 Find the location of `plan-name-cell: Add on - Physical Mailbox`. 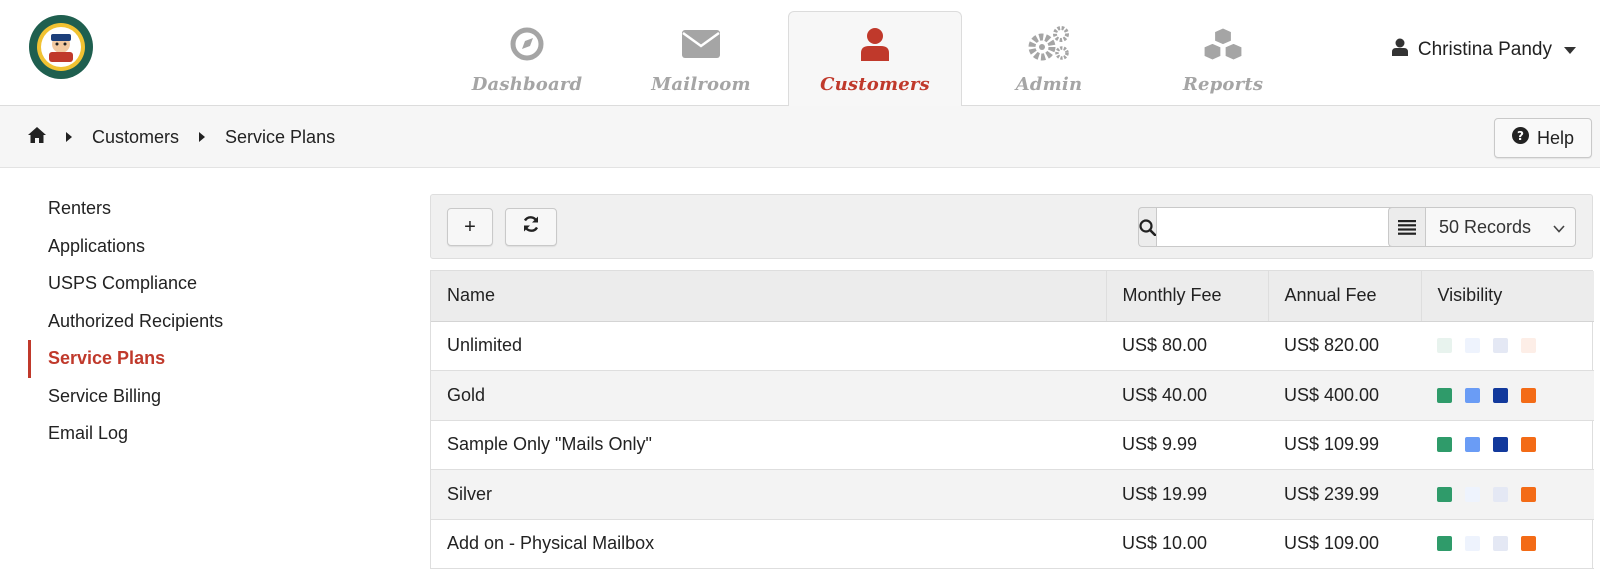

plan-name-cell: Add on - Physical Mailbox is located at coordinates (768, 544).